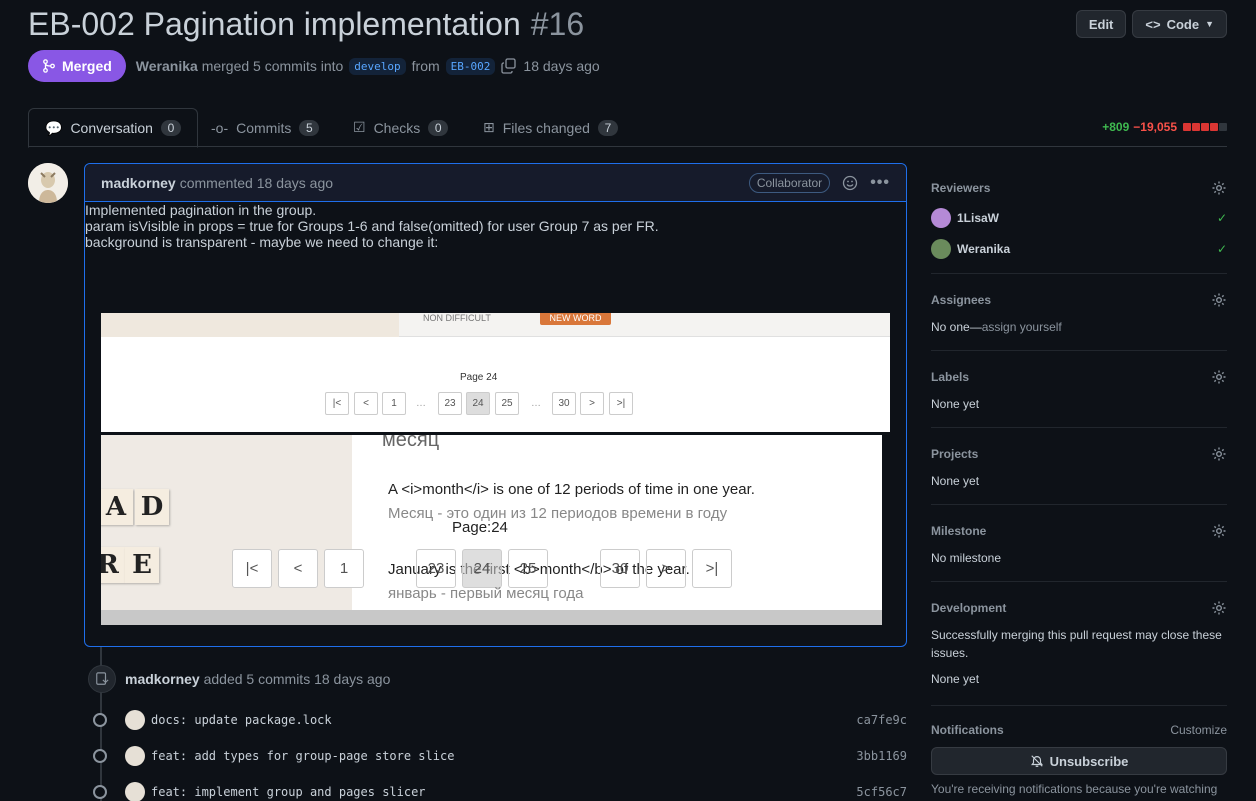 This screenshot has width=1256, height=801. I want to click on commit-sha: ca7fe9c, so click(881, 720).